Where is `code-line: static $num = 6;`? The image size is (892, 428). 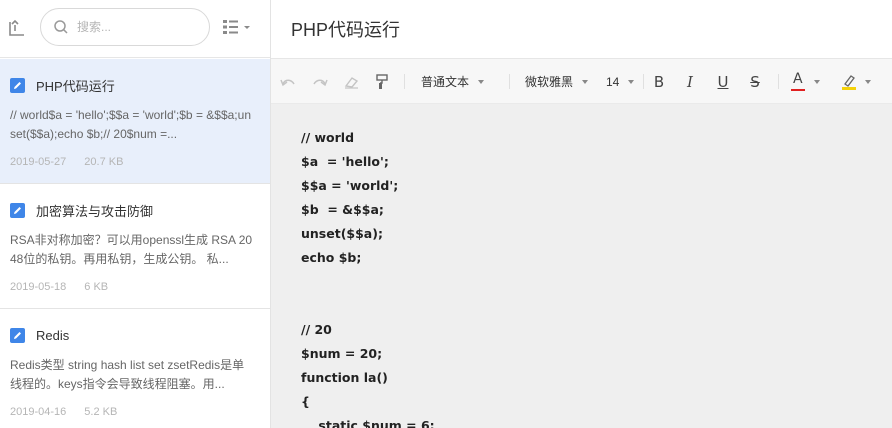 code-line: static $num = 6; is located at coordinates (368, 423).